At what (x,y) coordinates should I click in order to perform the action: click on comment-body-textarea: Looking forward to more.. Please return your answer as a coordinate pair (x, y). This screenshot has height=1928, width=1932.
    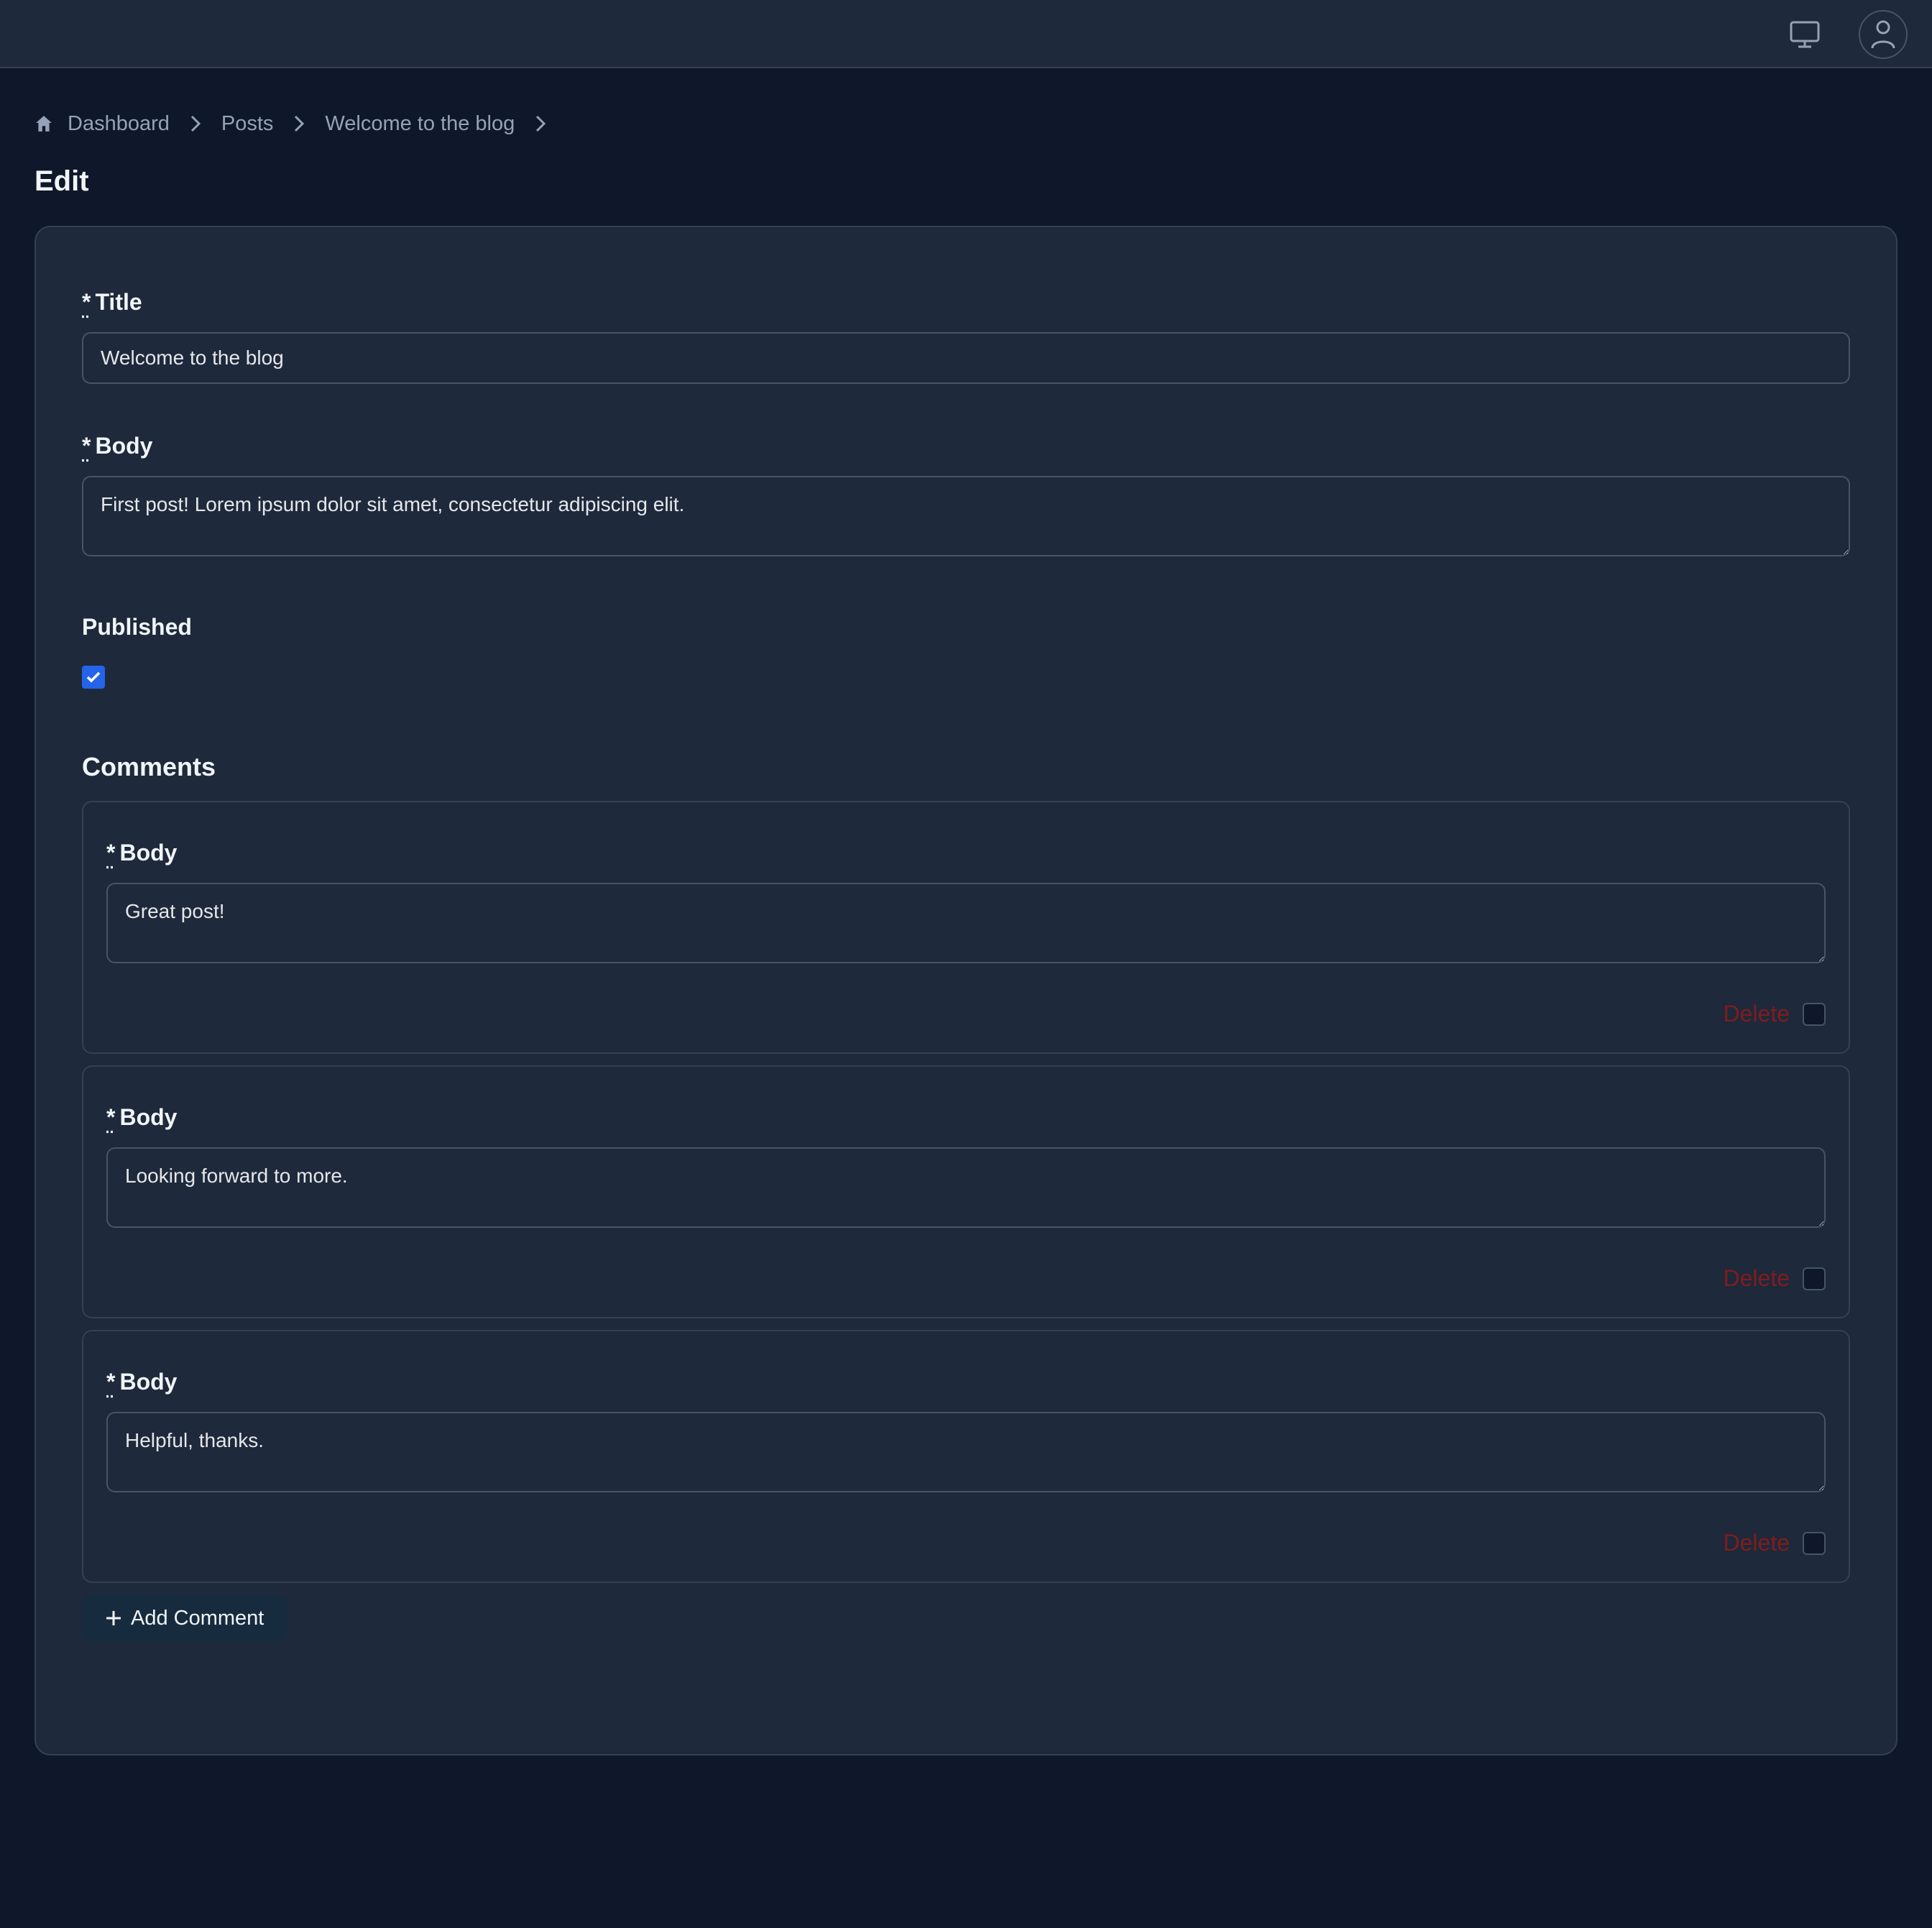
    Looking at the image, I should click on (966, 1187).